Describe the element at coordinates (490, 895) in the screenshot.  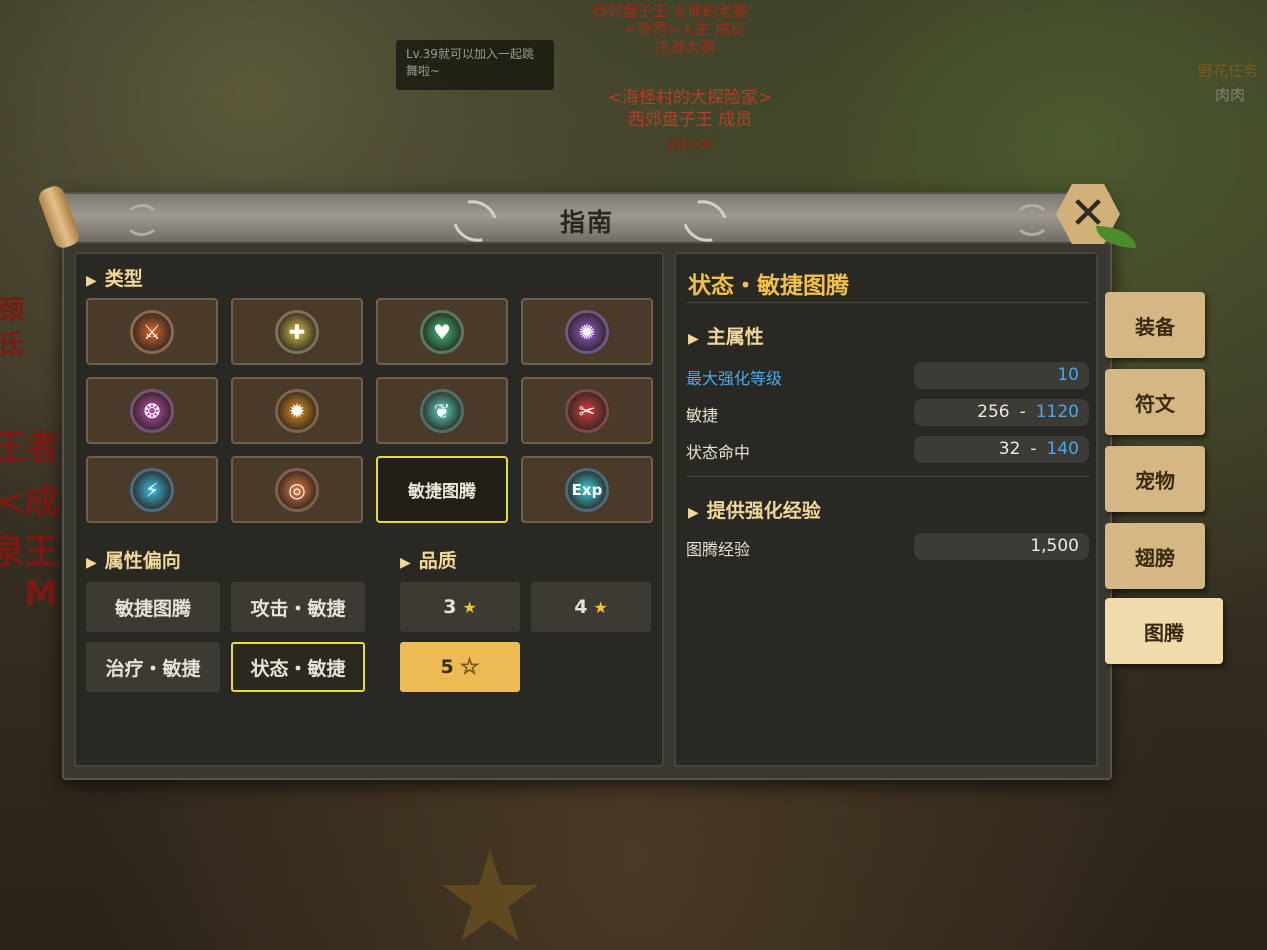
I see `starfish-decoration` at that location.